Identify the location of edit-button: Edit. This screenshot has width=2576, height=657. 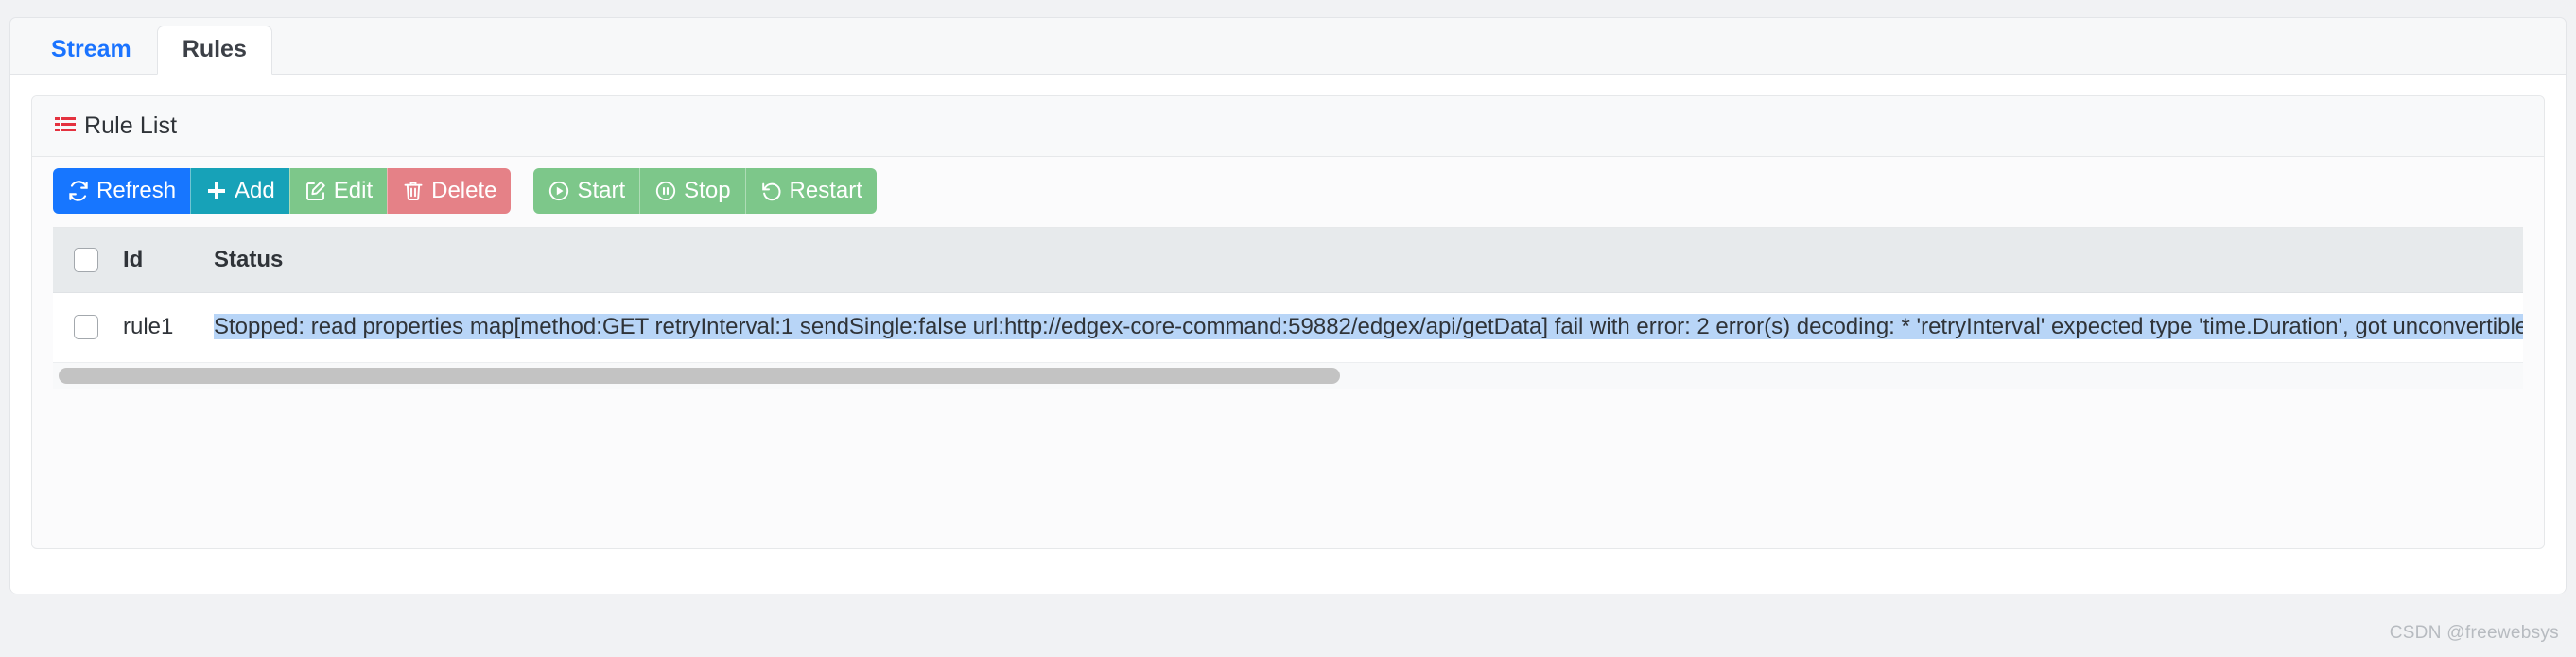
(338, 191).